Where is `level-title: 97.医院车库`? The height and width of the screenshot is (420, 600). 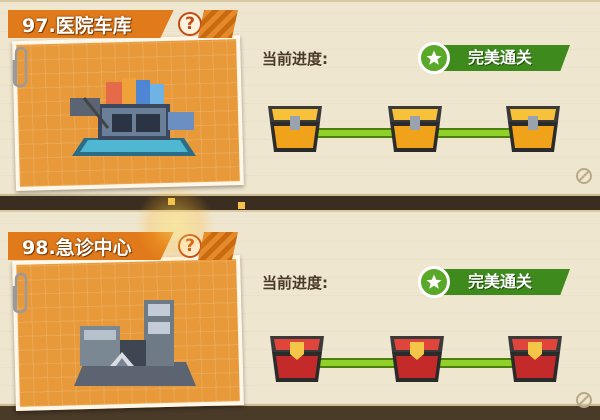 level-title: 97.医院车库 is located at coordinates (91, 24).